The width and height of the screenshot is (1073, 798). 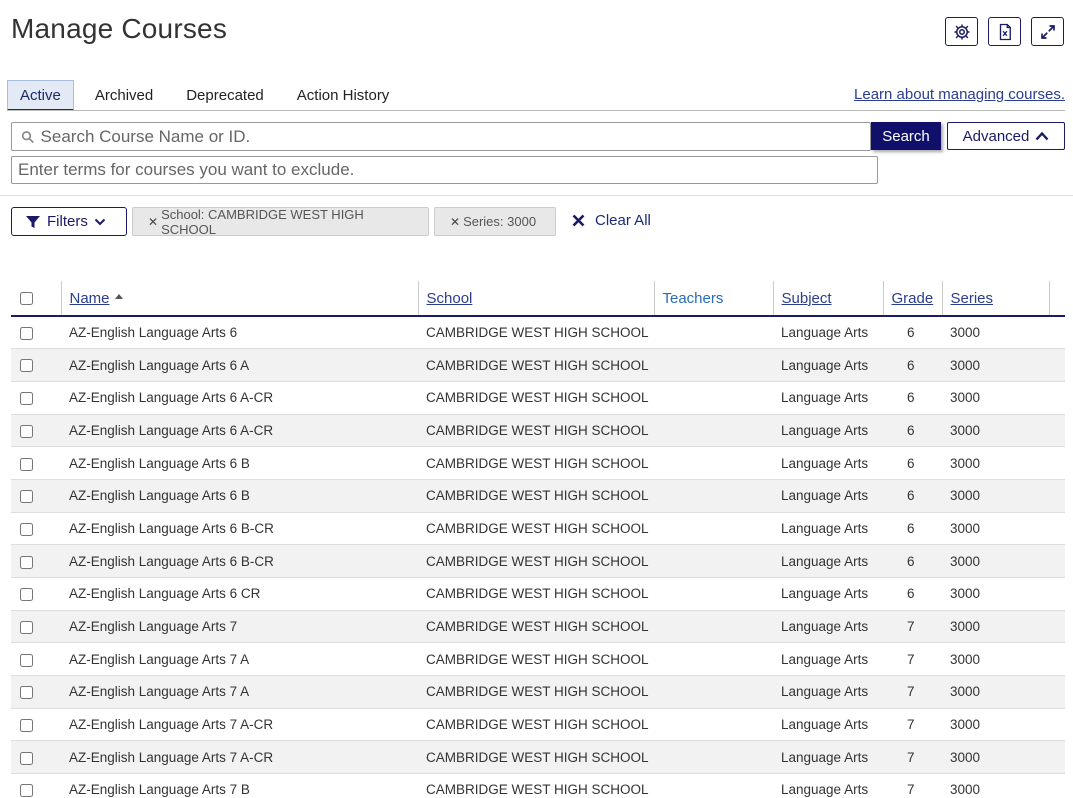 I want to click on exclude-input, so click(x=447, y=170).